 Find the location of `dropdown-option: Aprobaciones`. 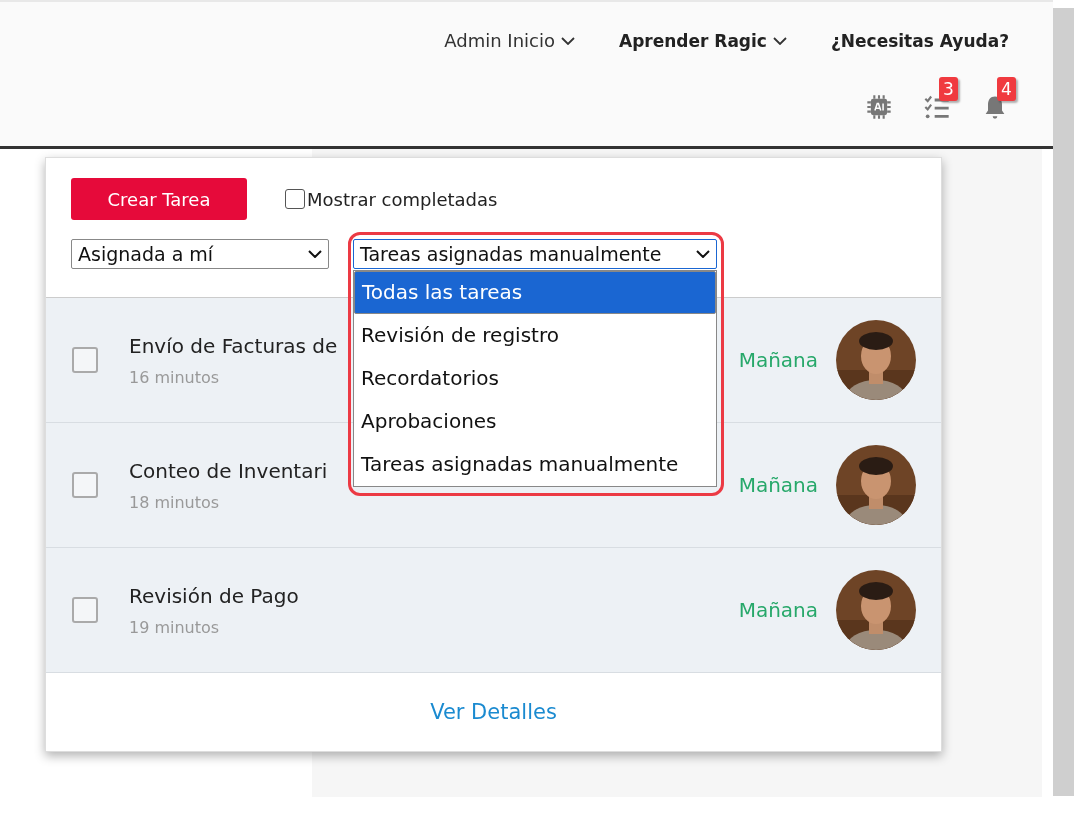

dropdown-option: Aprobaciones is located at coordinates (535, 421).